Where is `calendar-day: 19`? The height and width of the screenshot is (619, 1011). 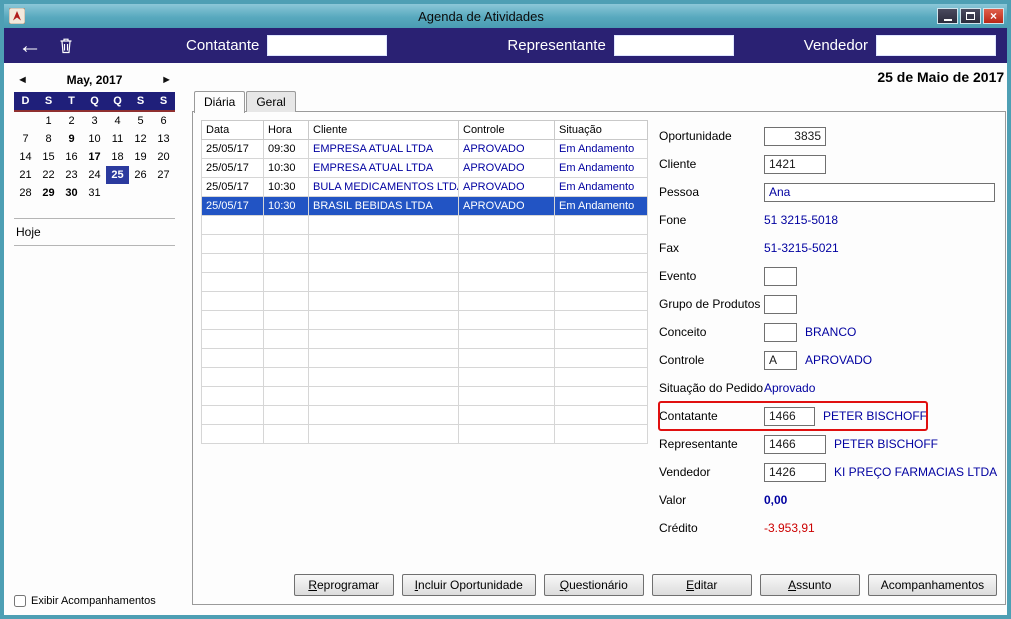
calendar-day: 19 is located at coordinates (140, 157).